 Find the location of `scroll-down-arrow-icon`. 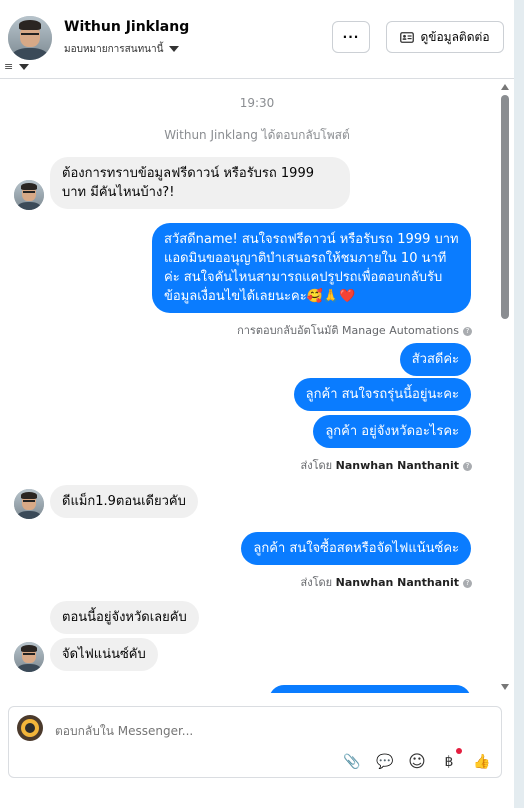

scroll-down-arrow-icon is located at coordinates (505, 687).